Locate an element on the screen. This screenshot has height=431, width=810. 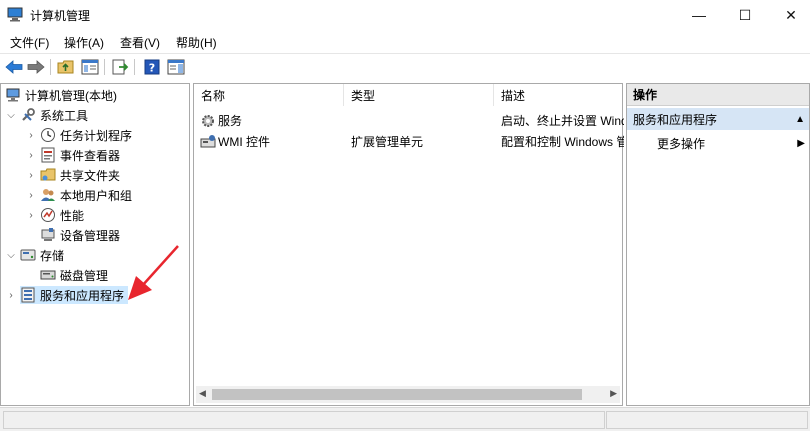
tree-item-local-users: › 本地用户和组 is located at coordinates (78, 195).